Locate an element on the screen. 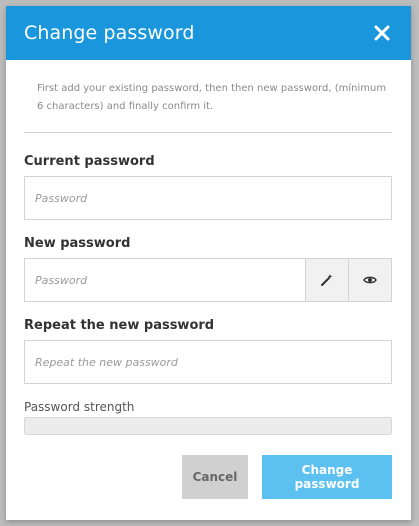  repeat-password-field is located at coordinates (208, 362).